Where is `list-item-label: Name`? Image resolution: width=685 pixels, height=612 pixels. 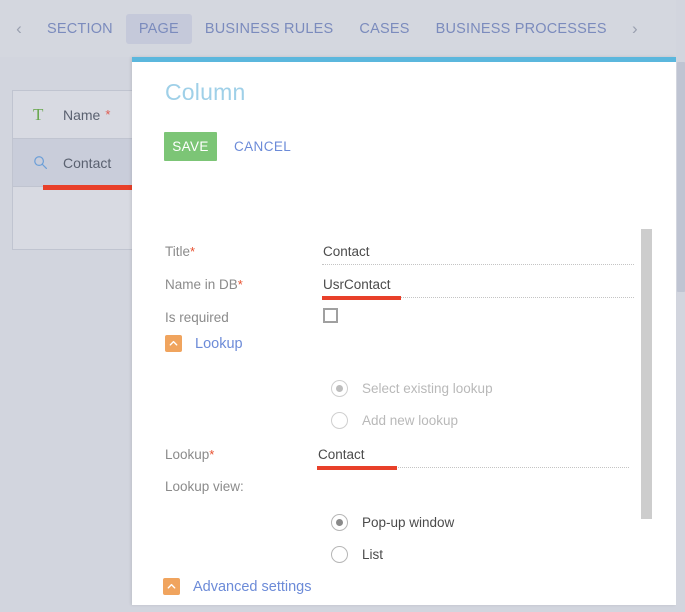 list-item-label: Name is located at coordinates (82, 114).